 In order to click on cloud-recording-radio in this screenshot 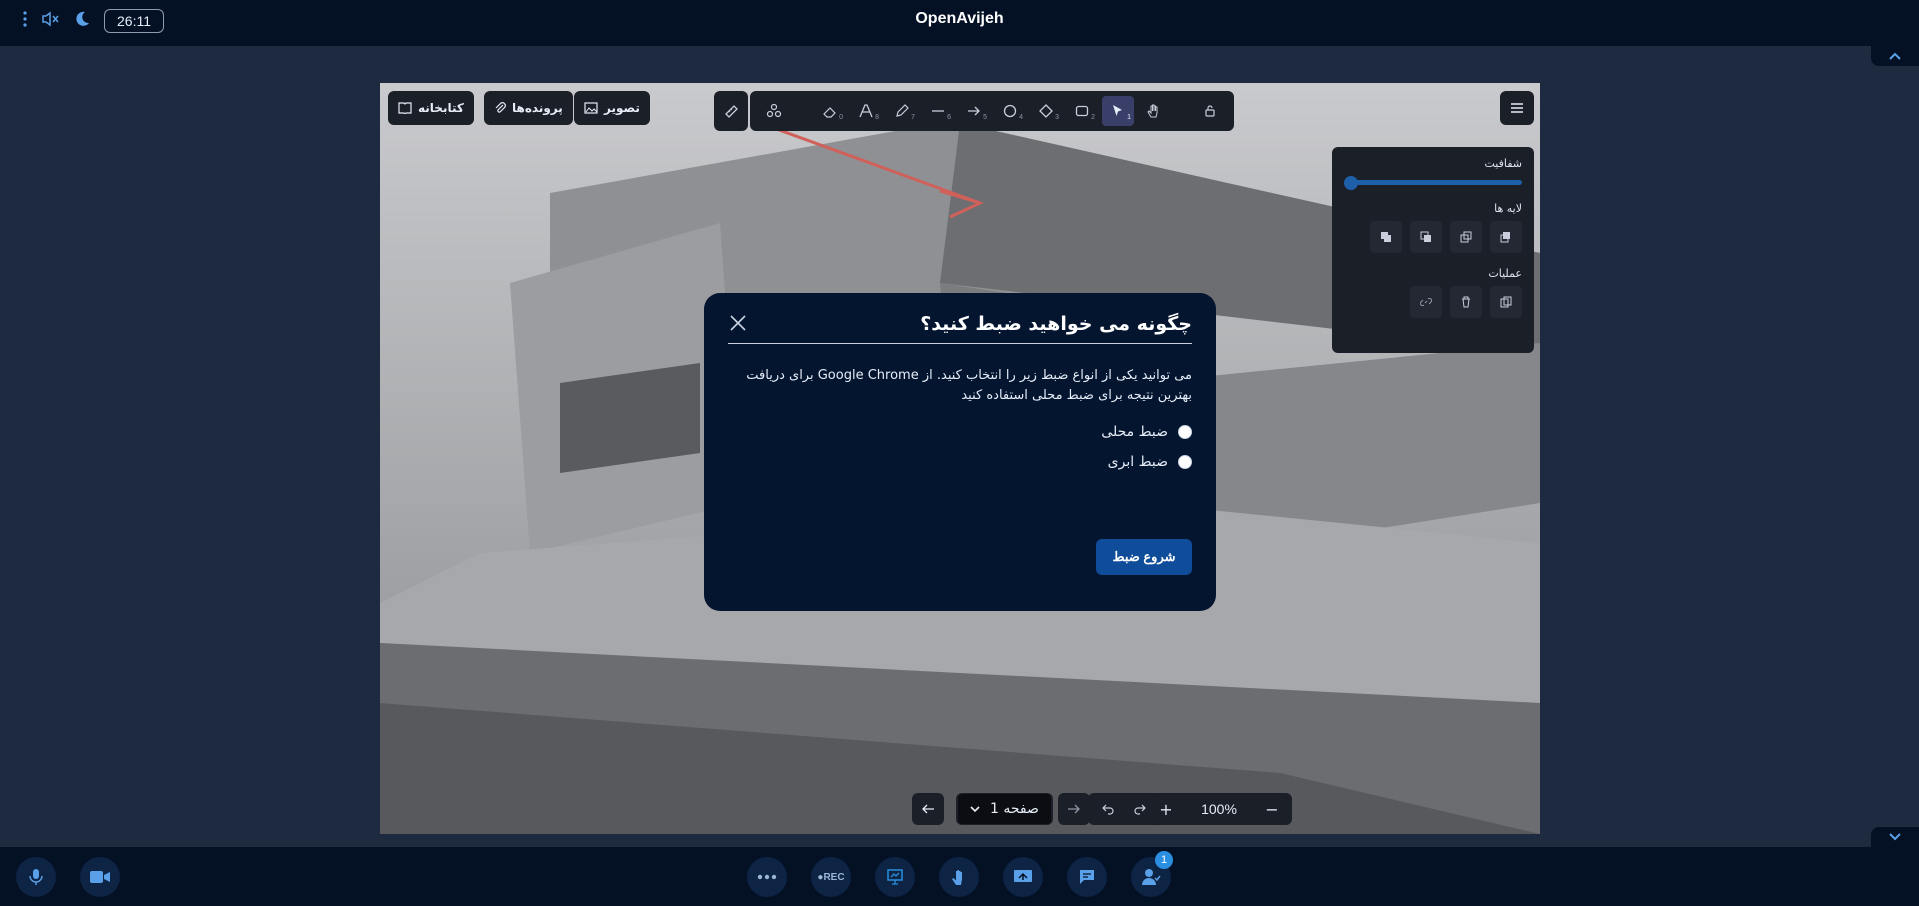, I will do `click(1185, 462)`.